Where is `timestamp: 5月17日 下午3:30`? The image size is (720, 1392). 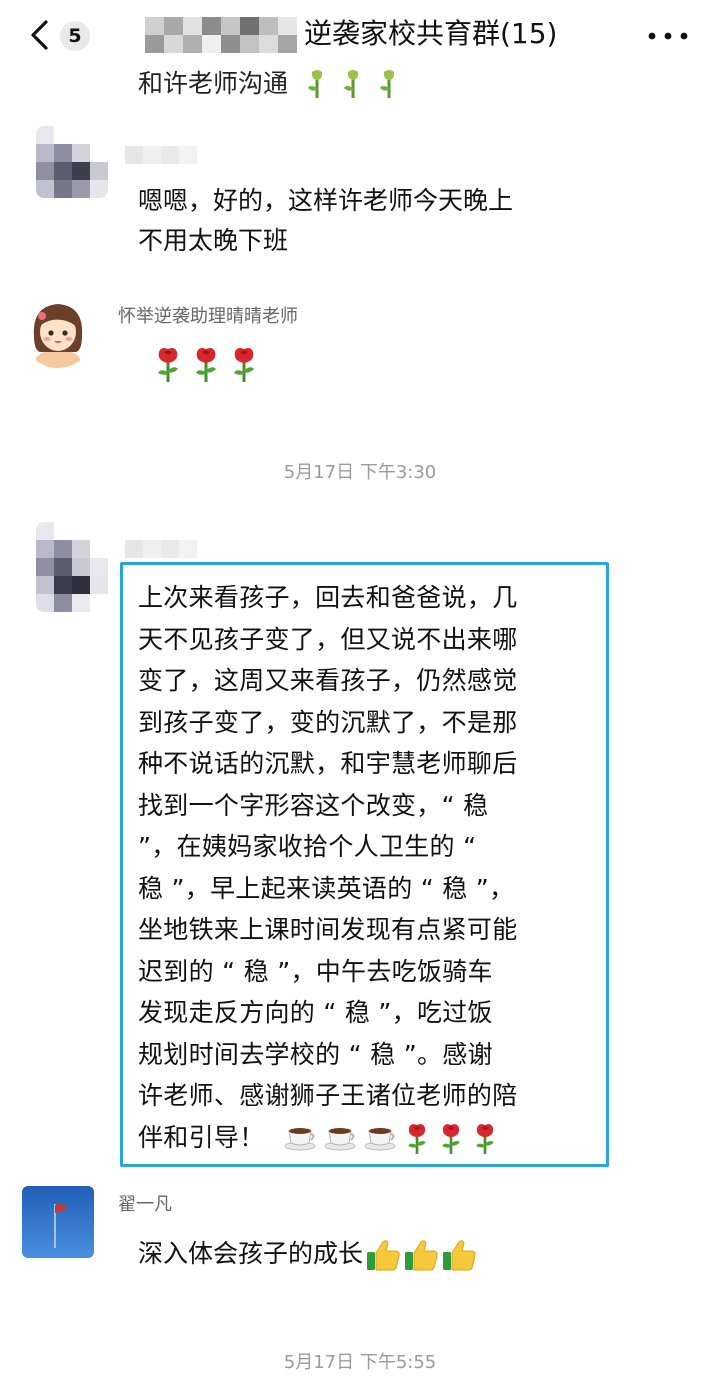 timestamp: 5月17日 下午3:30 is located at coordinates (360, 472).